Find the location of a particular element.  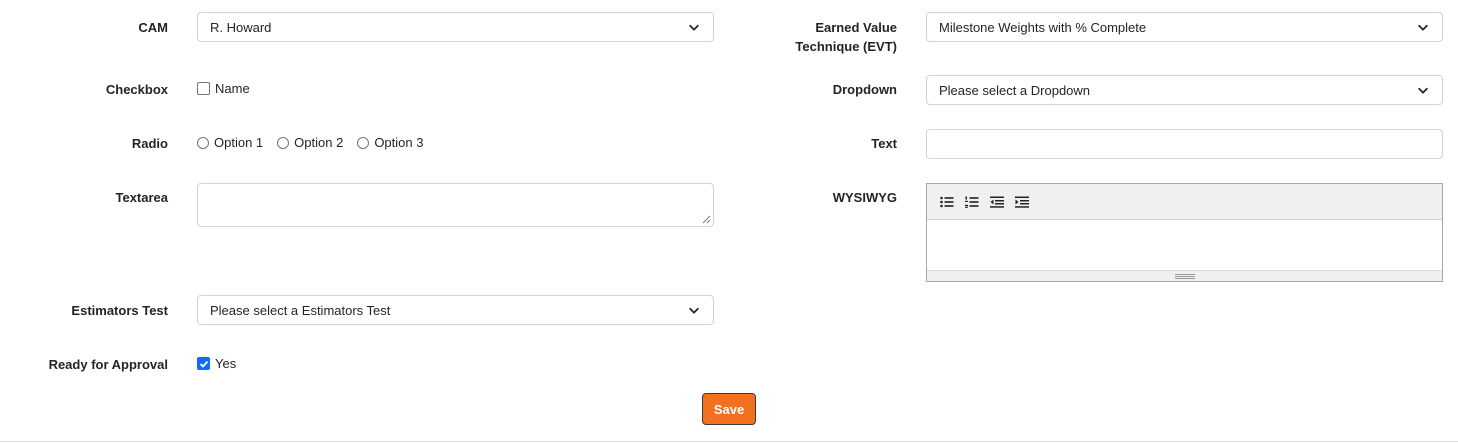

save-button: Save is located at coordinates (729, 409).